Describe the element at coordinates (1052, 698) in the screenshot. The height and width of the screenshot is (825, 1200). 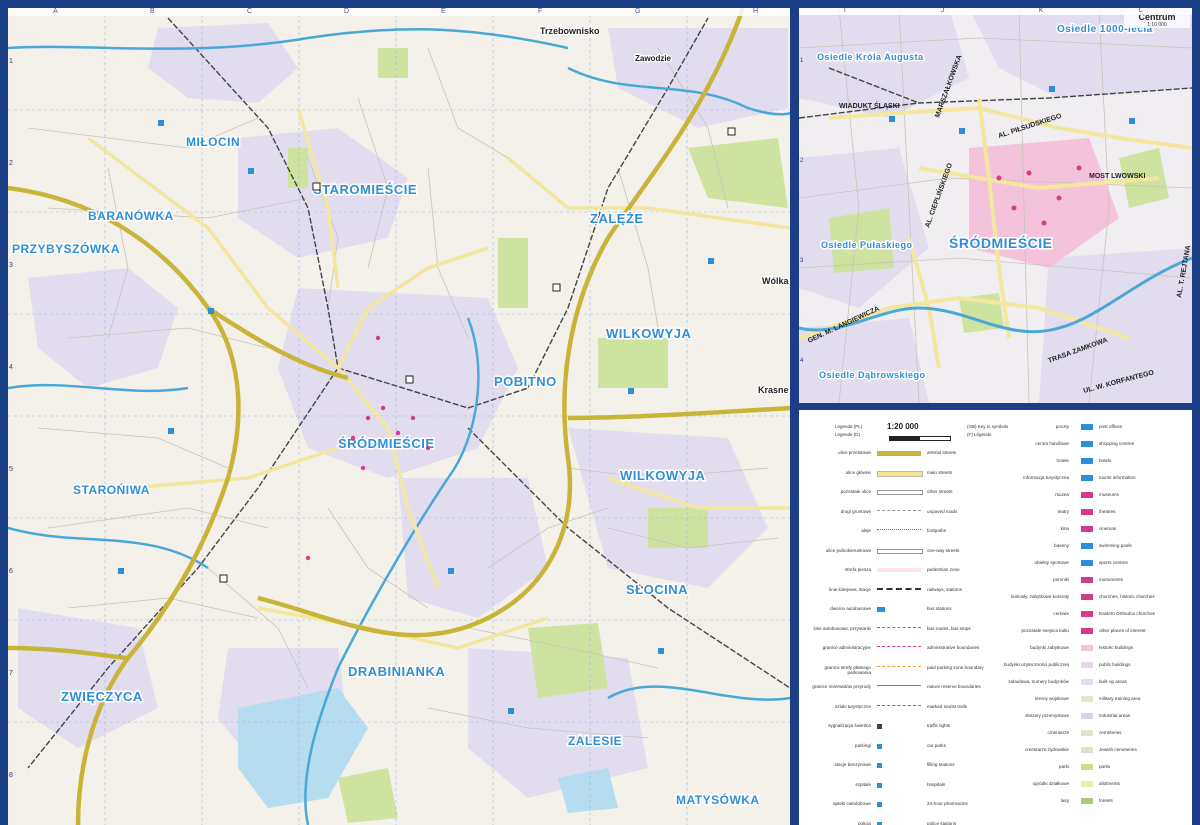
I see `legend-item-pl: tereny wojskowe` at that location.